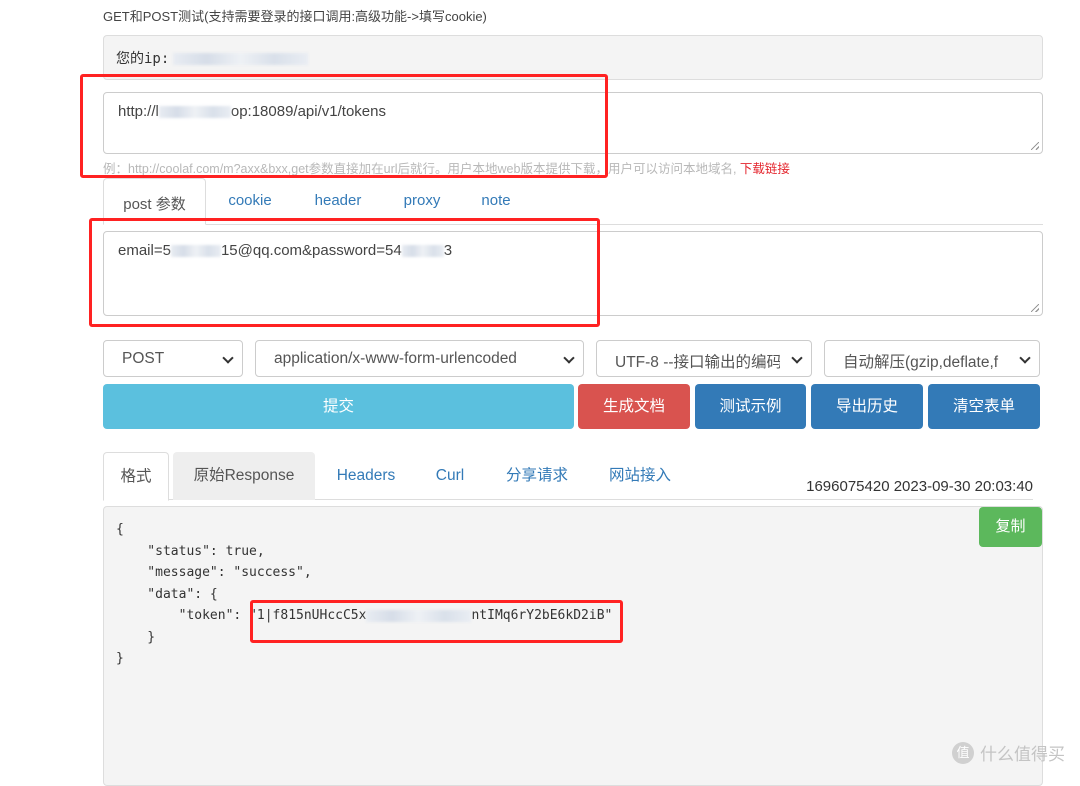 The width and height of the screenshot is (1080, 786). I want to click on watermark: 值 什么值得买, so click(1008, 752).